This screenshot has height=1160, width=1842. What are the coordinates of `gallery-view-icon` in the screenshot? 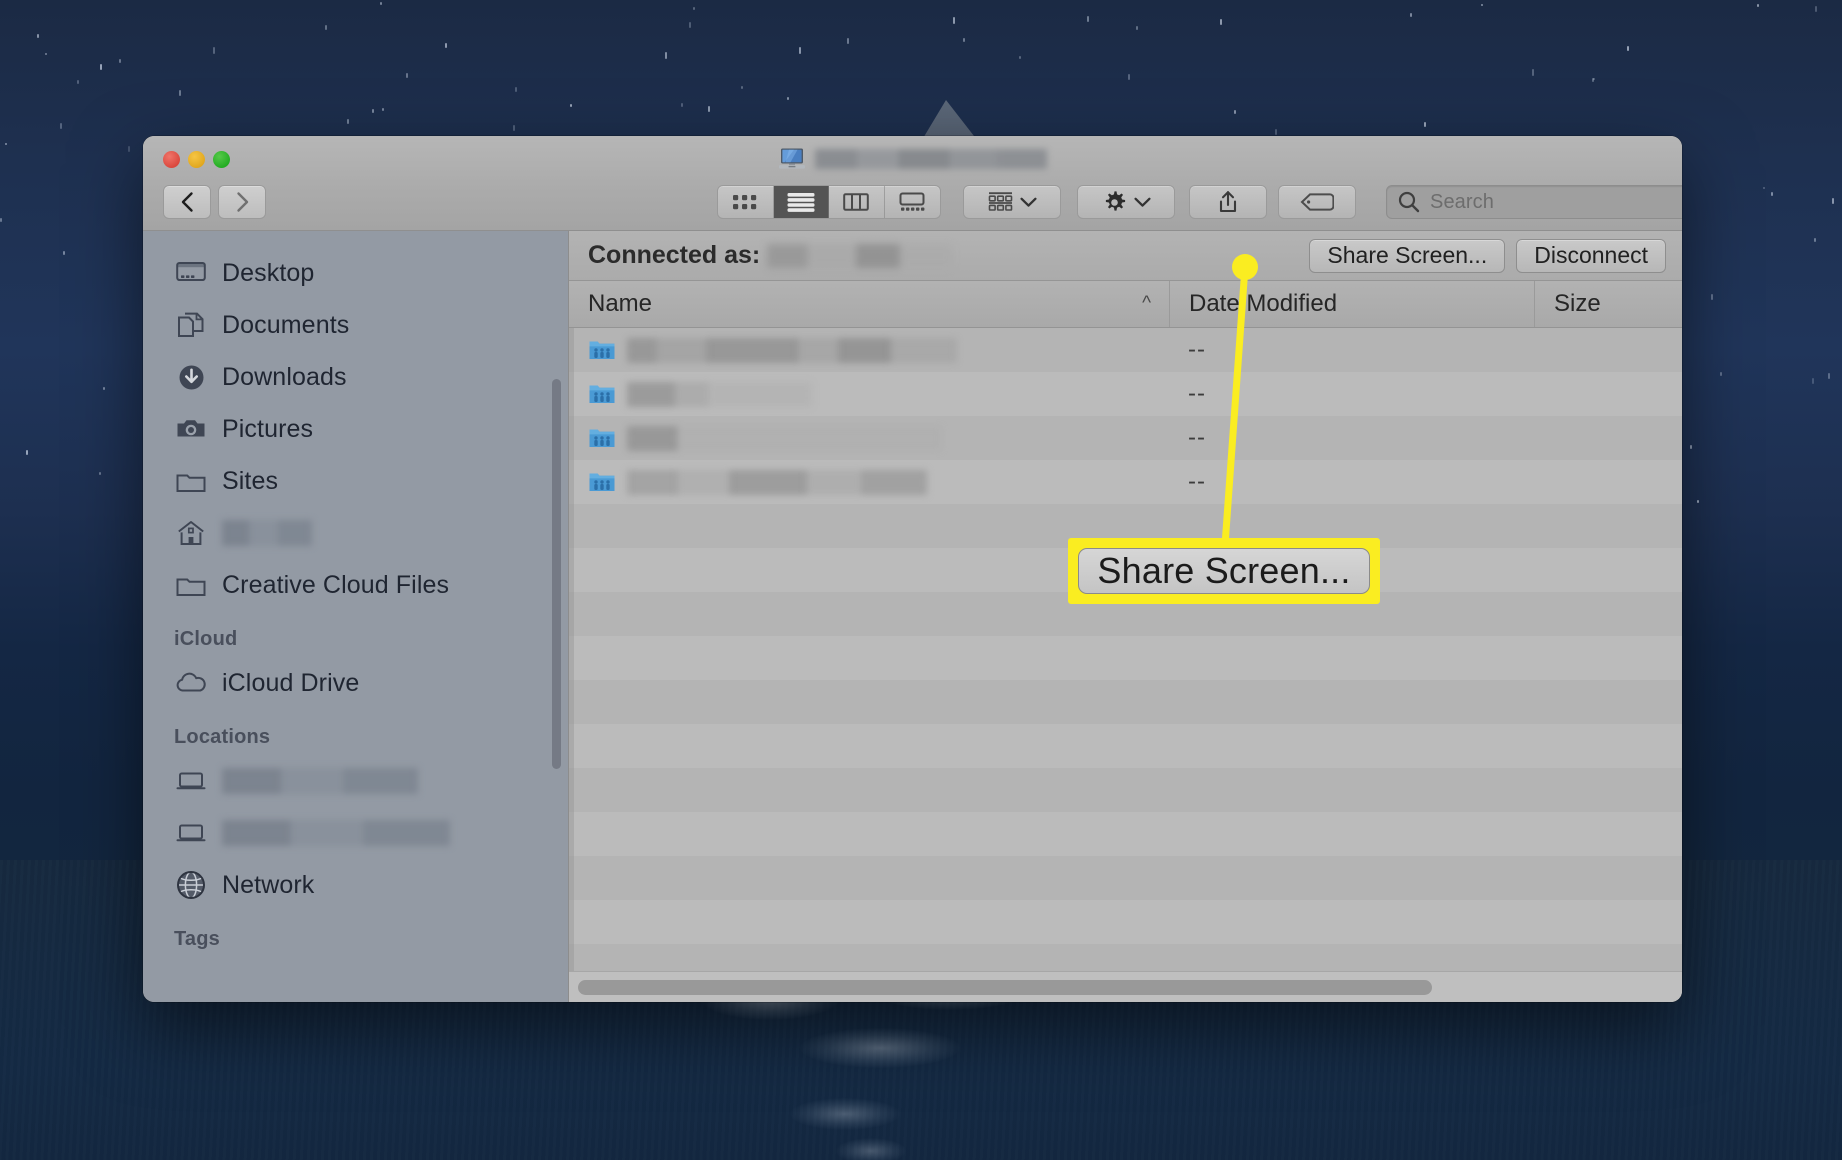 It's located at (912, 201).